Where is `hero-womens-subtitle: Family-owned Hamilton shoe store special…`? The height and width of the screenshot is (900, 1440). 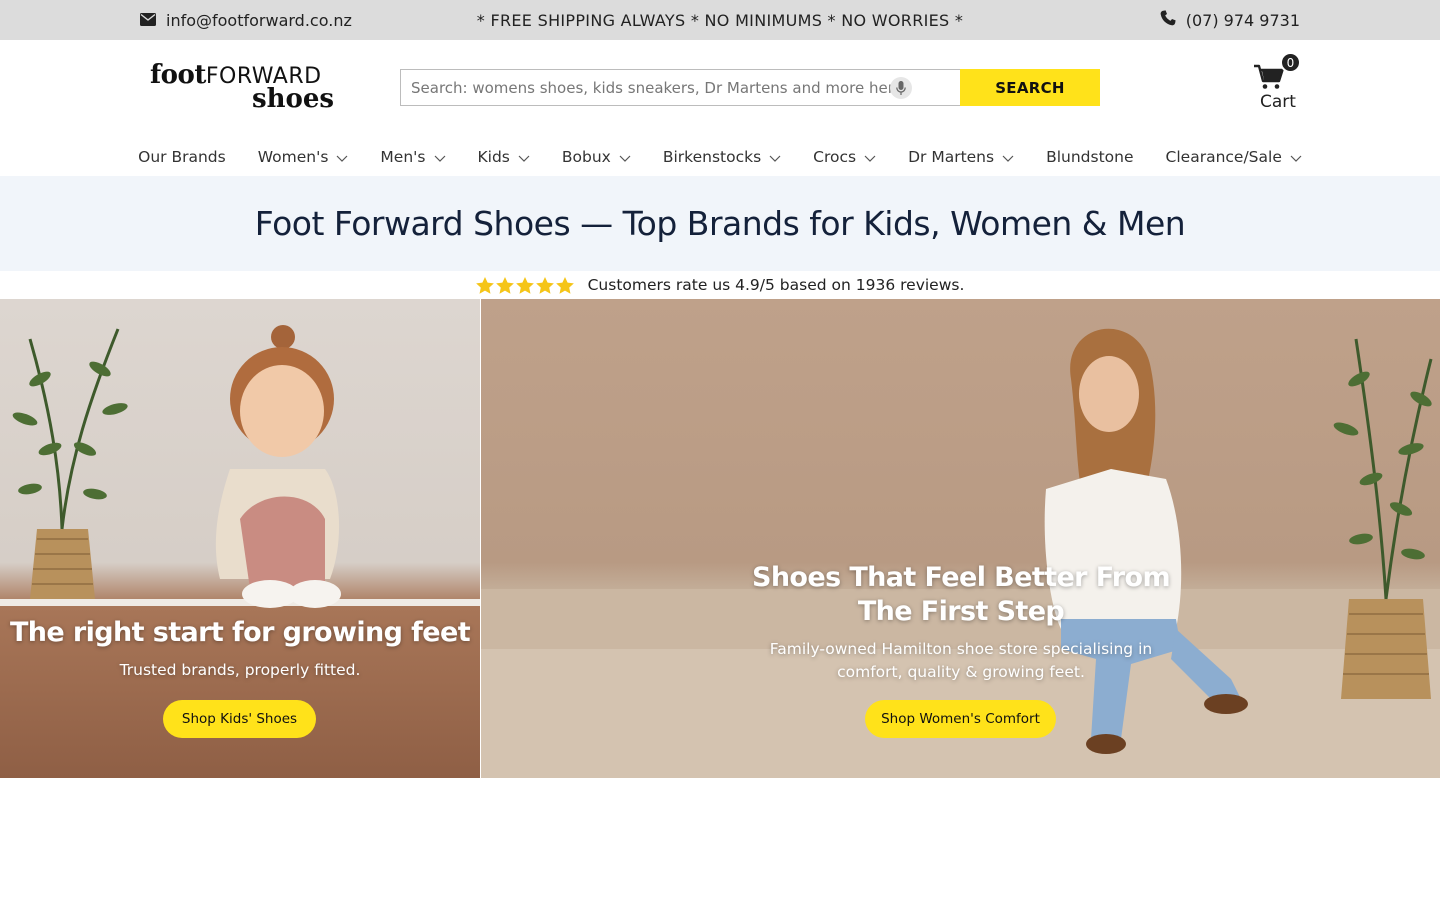 hero-womens-subtitle: Family-owned Hamilton shoe store special… is located at coordinates (961, 660).